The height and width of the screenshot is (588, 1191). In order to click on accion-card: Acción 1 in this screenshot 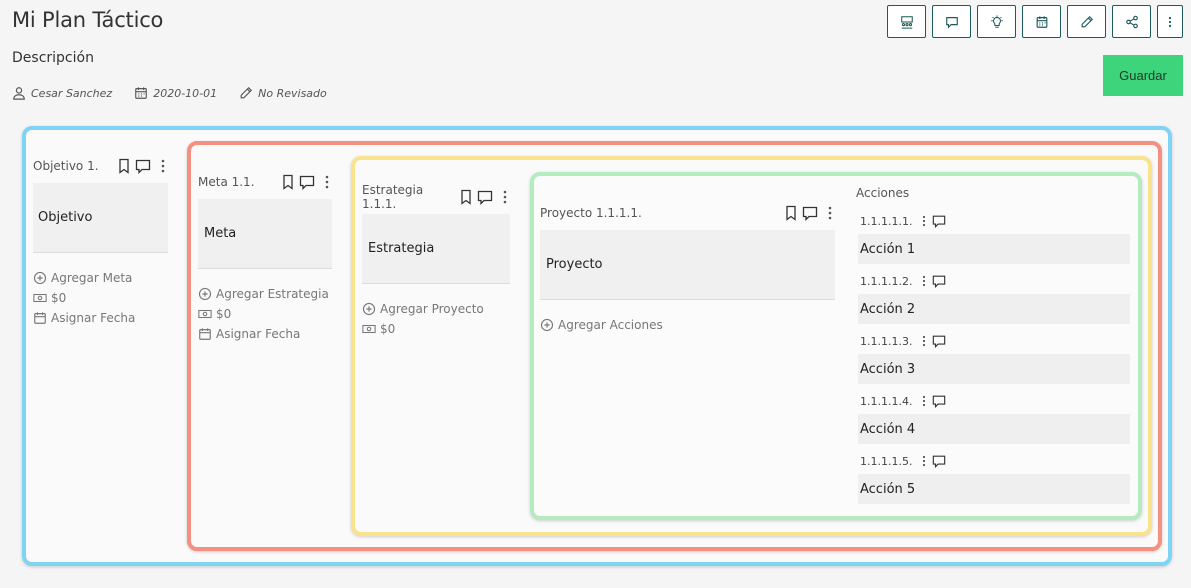, I will do `click(994, 249)`.